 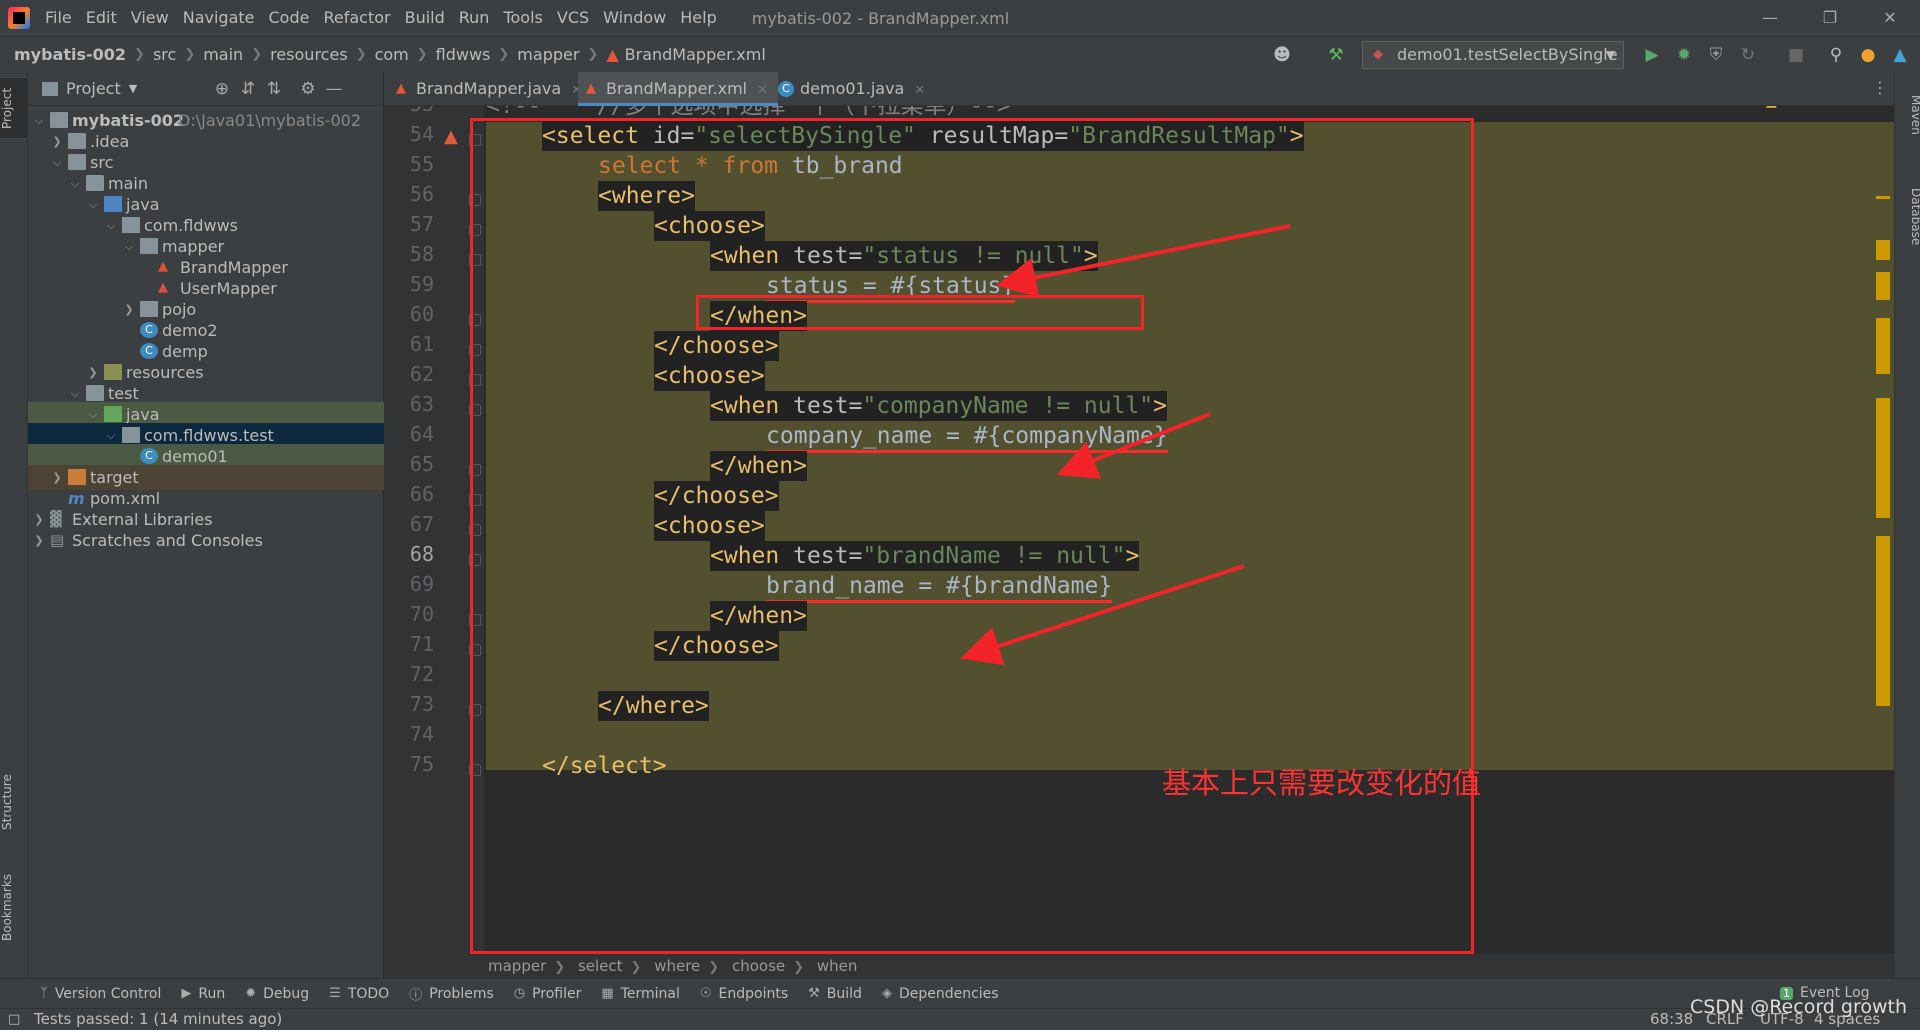 What do you see at coordinates (1322, 783) in the screenshot?
I see `annotation-note: 基本上只需要改变化的值` at bounding box center [1322, 783].